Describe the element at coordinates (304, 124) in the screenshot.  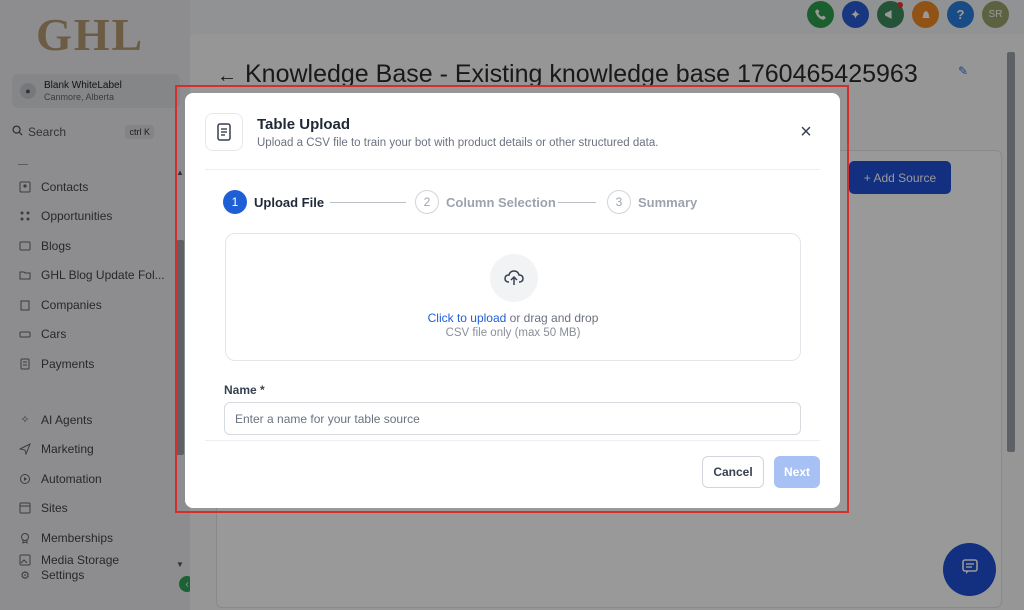
I see `modal-title: Table Upload` at that location.